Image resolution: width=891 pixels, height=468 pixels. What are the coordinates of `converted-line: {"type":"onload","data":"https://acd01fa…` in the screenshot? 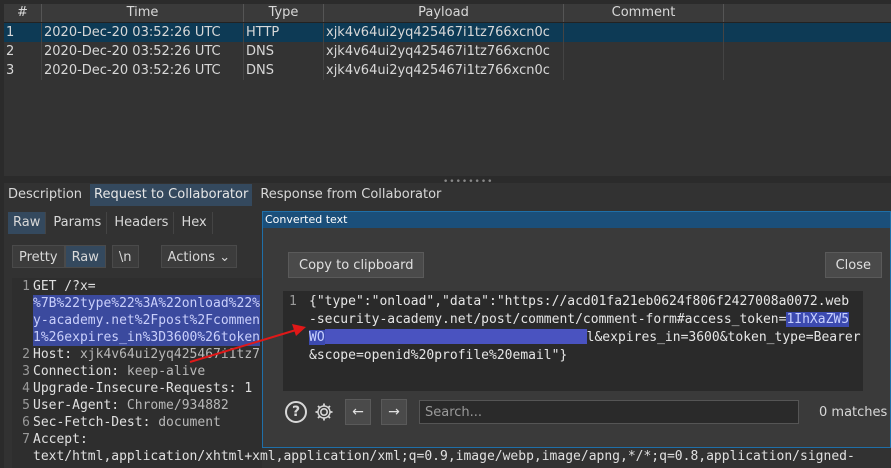 It's located at (579, 301).